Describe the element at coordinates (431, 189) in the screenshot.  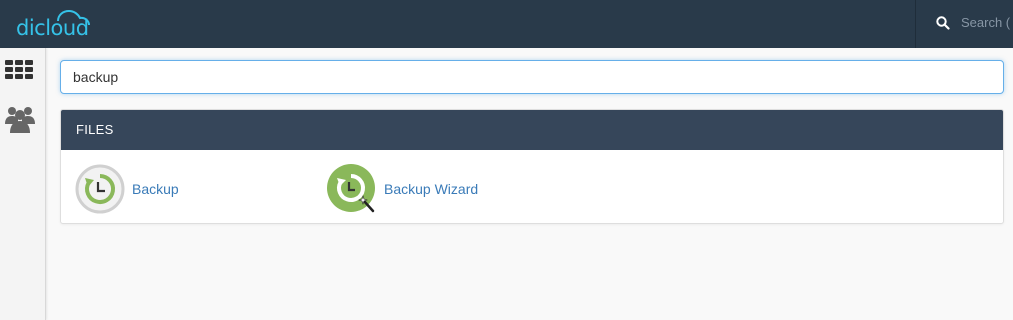
I see `backup-wizard-label: Backup Wizard` at that location.